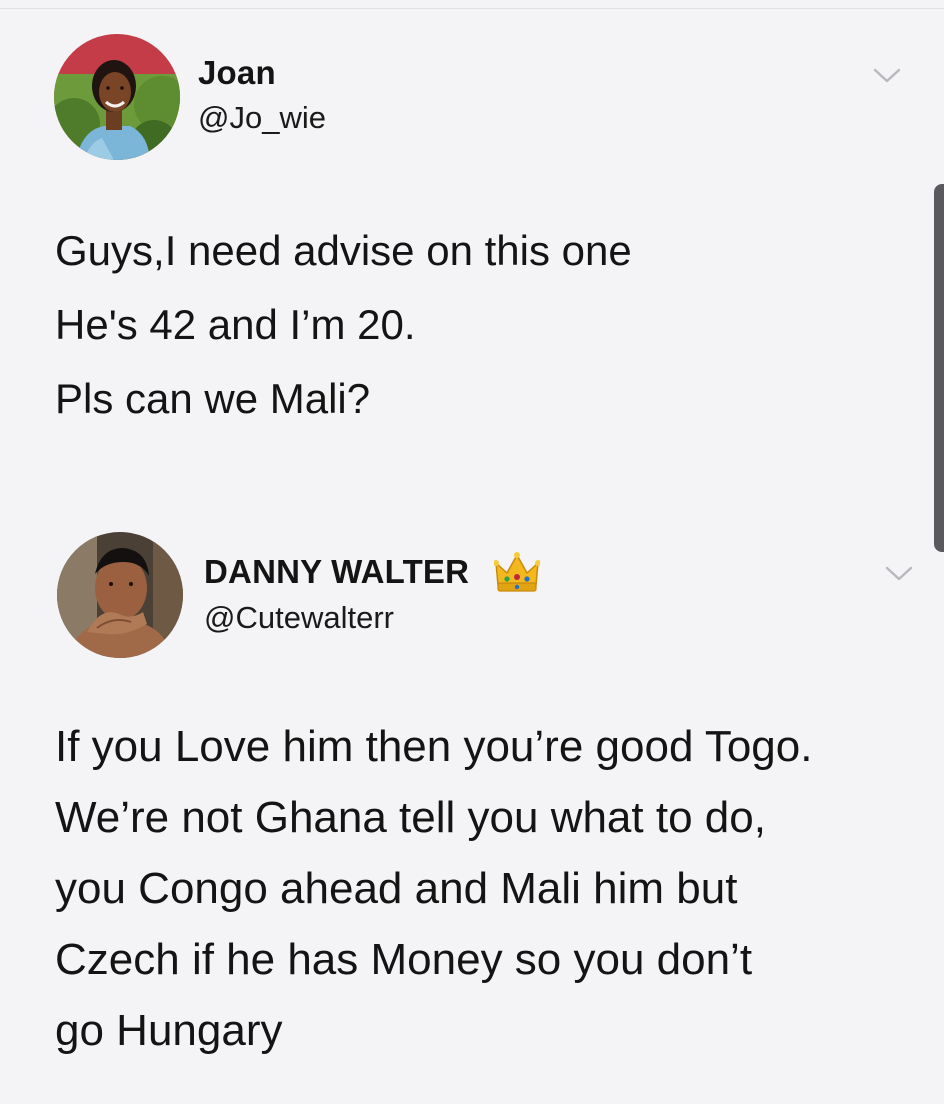  What do you see at coordinates (237, 73) in the screenshot?
I see `display-name: Joan` at bounding box center [237, 73].